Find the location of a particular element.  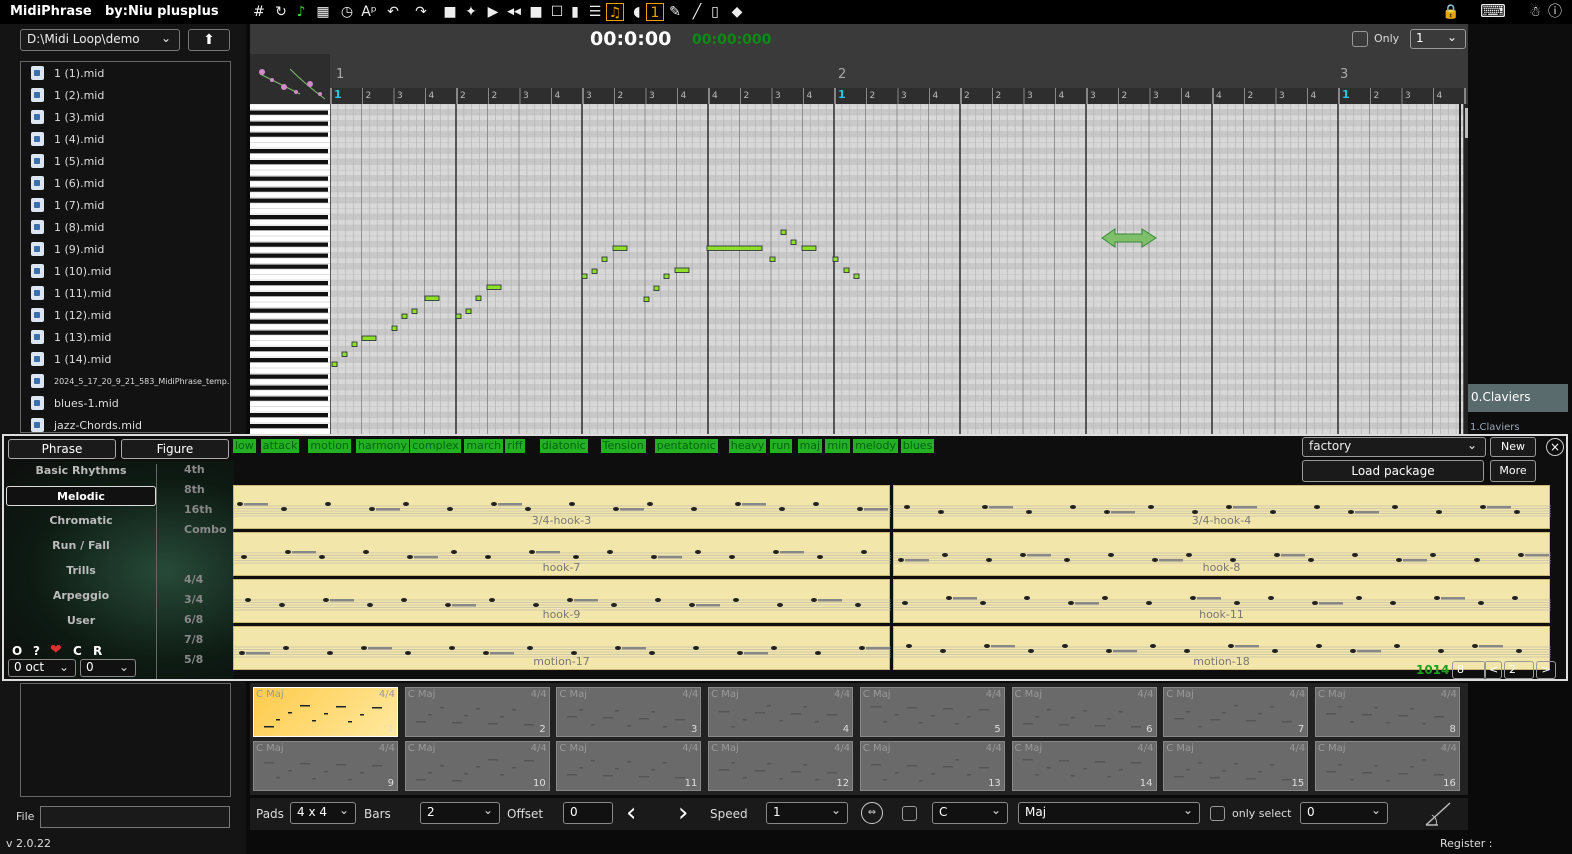

stop-icon: ■ is located at coordinates (536, 12).